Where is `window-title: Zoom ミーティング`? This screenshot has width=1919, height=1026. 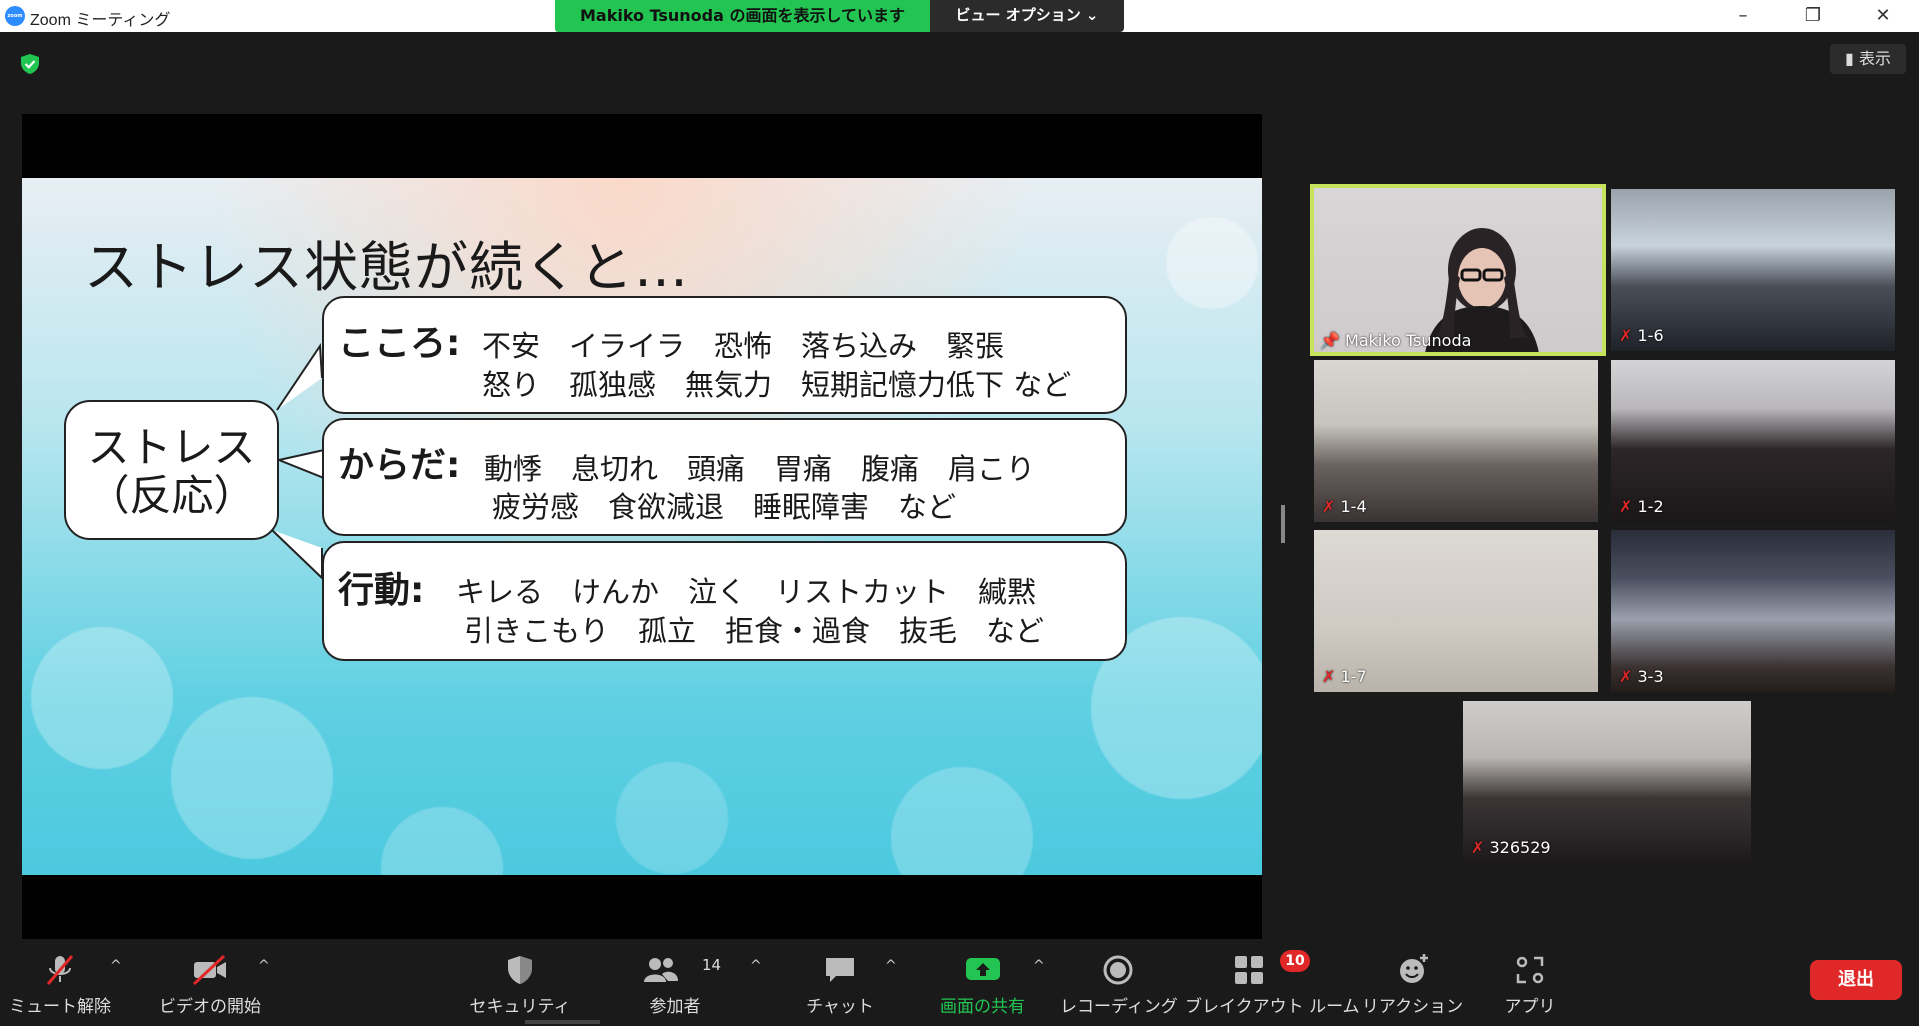 window-title: Zoom ミーティング is located at coordinates (100, 20).